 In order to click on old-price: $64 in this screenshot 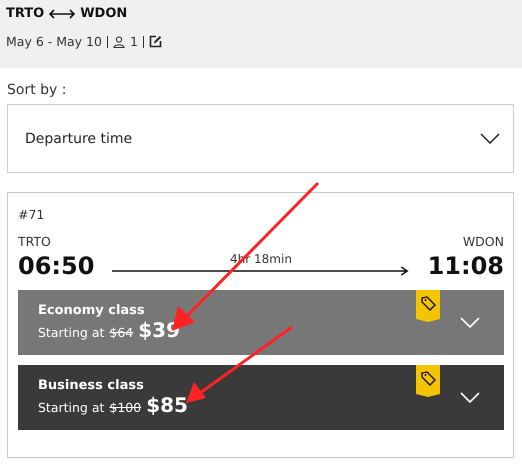, I will do `click(121, 332)`.